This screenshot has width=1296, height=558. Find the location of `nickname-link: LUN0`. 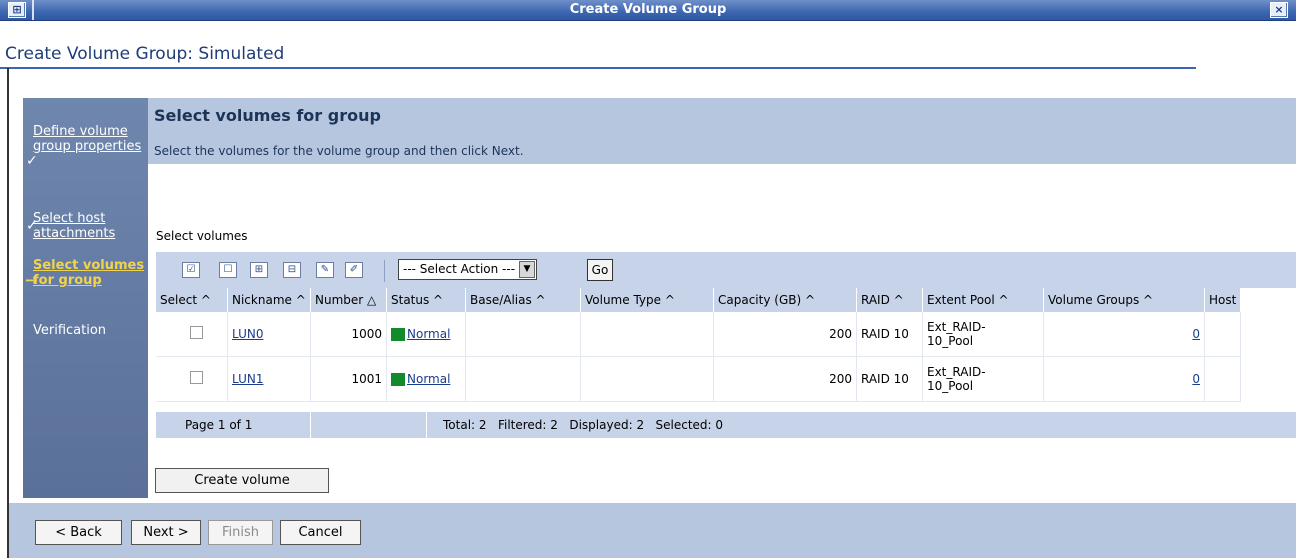

nickname-link: LUN0 is located at coordinates (247, 334).